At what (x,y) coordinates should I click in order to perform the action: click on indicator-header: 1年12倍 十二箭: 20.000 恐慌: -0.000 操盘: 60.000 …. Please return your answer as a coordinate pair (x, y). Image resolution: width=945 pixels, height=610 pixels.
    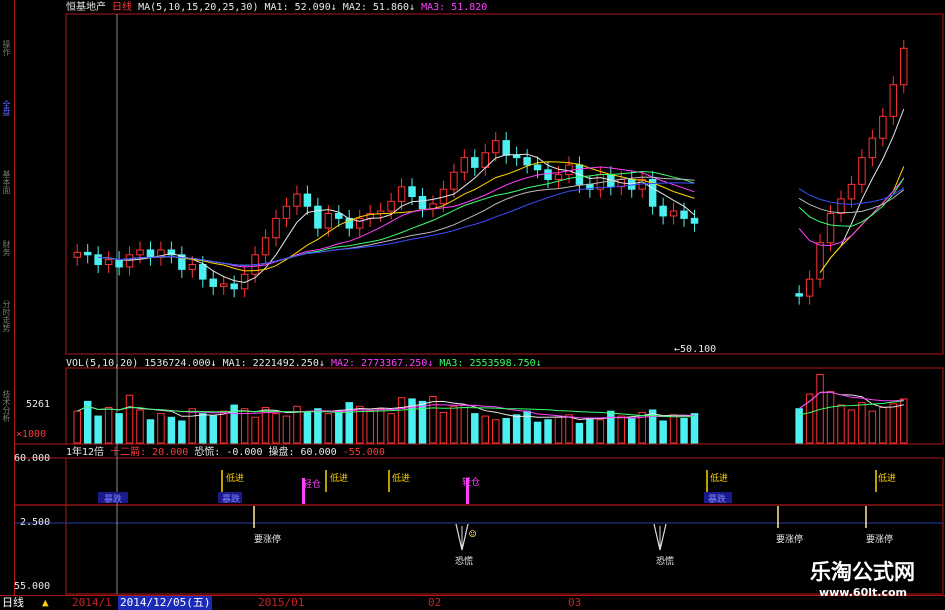
    Looking at the image, I should click on (225, 453).